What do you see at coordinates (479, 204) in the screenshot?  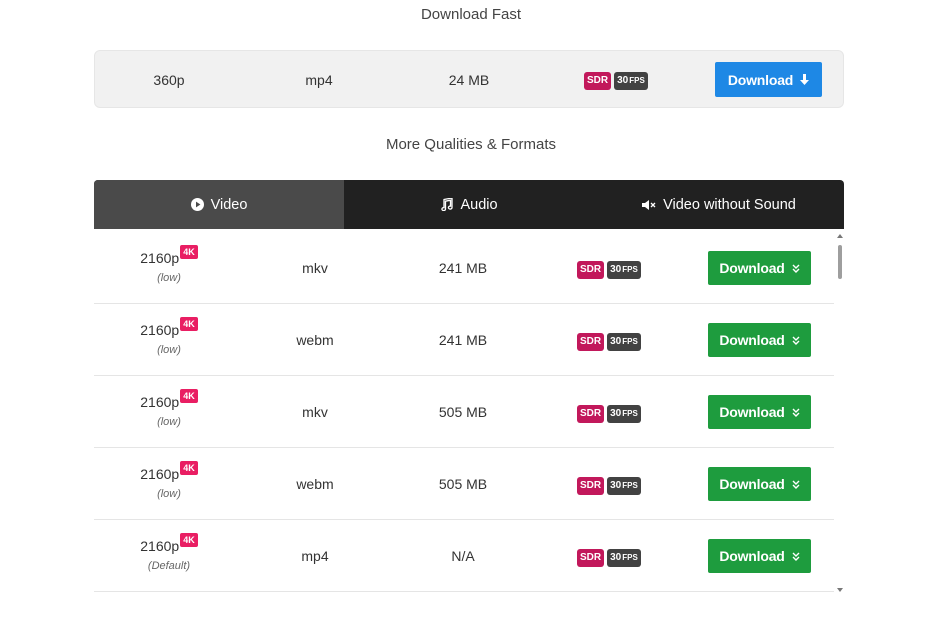 I see `tab-audio-label: Audio` at bounding box center [479, 204].